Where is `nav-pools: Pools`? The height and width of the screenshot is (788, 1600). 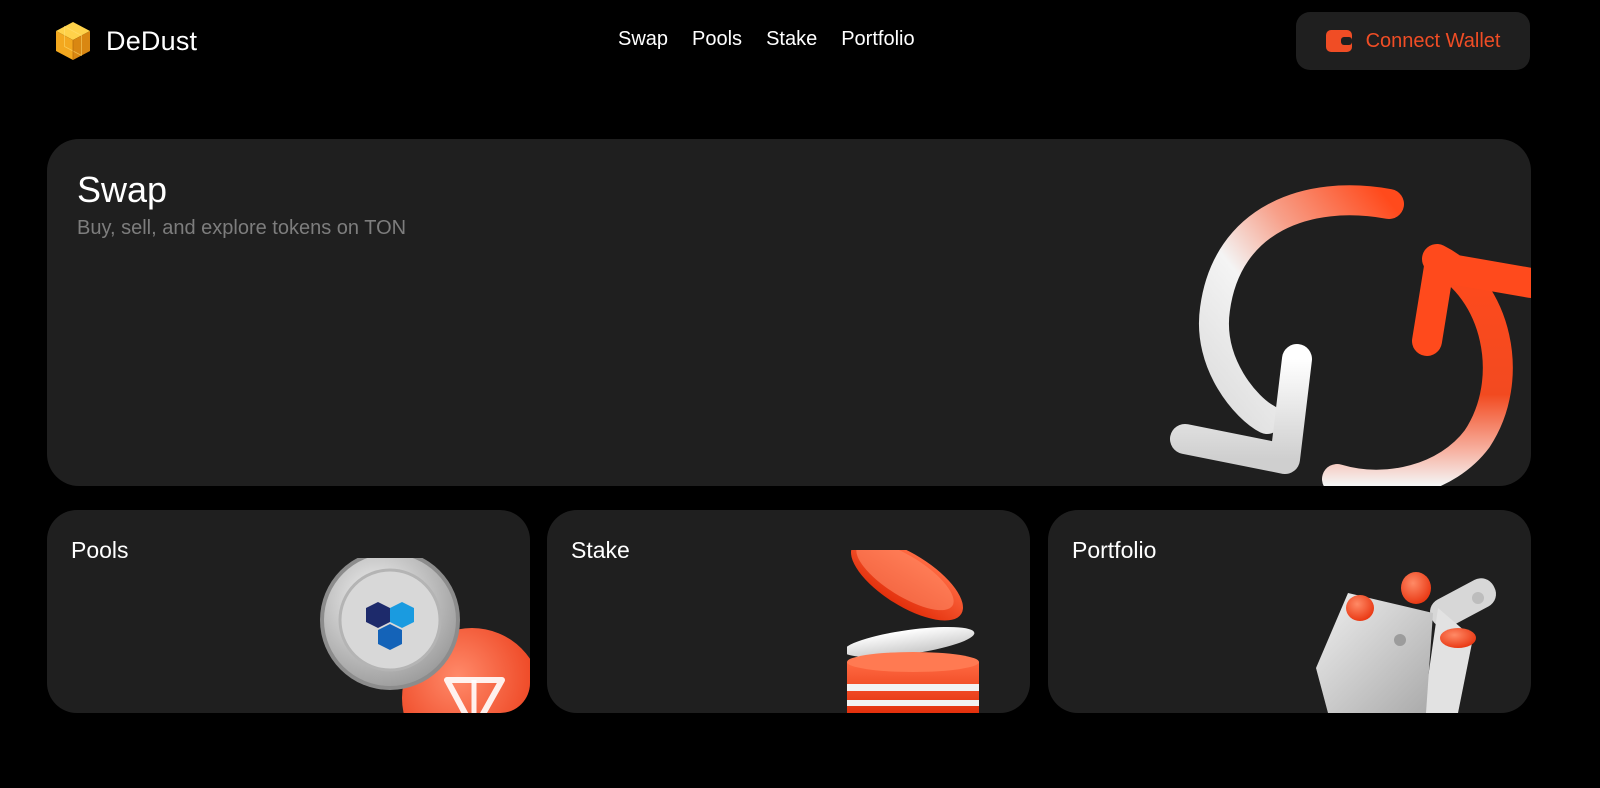 nav-pools: Pools is located at coordinates (717, 39).